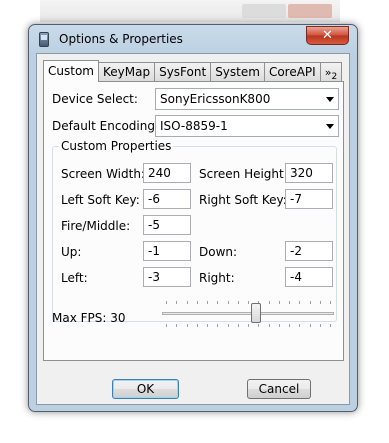 This screenshot has width=389, height=443. Describe the element at coordinates (167, 225) in the screenshot. I see `fire-middle-field` at that location.